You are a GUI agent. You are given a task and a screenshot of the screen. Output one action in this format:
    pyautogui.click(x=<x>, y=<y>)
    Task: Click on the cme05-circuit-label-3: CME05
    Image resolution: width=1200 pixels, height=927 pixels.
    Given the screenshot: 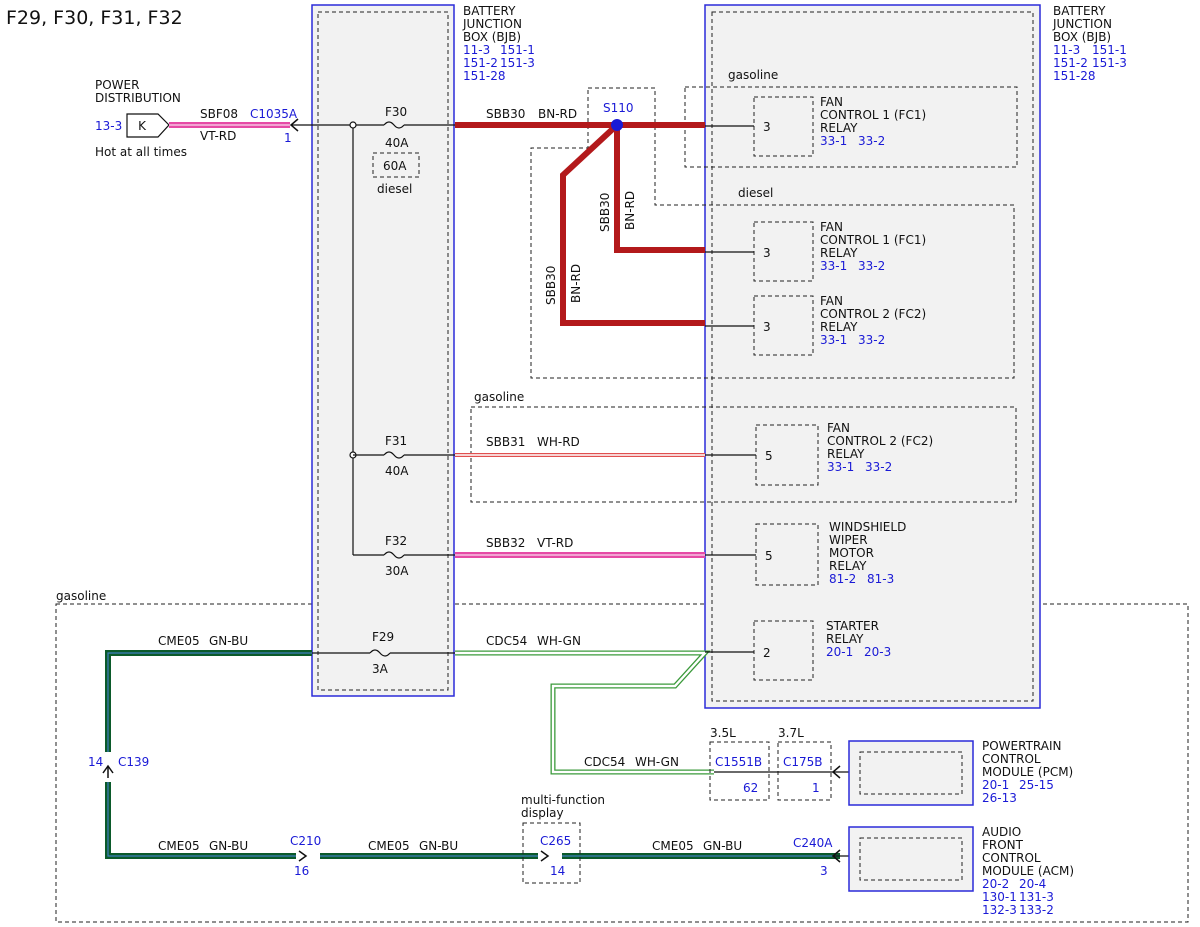 What is the action you would take?
    pyautogui.click(x=389, y=846)
    